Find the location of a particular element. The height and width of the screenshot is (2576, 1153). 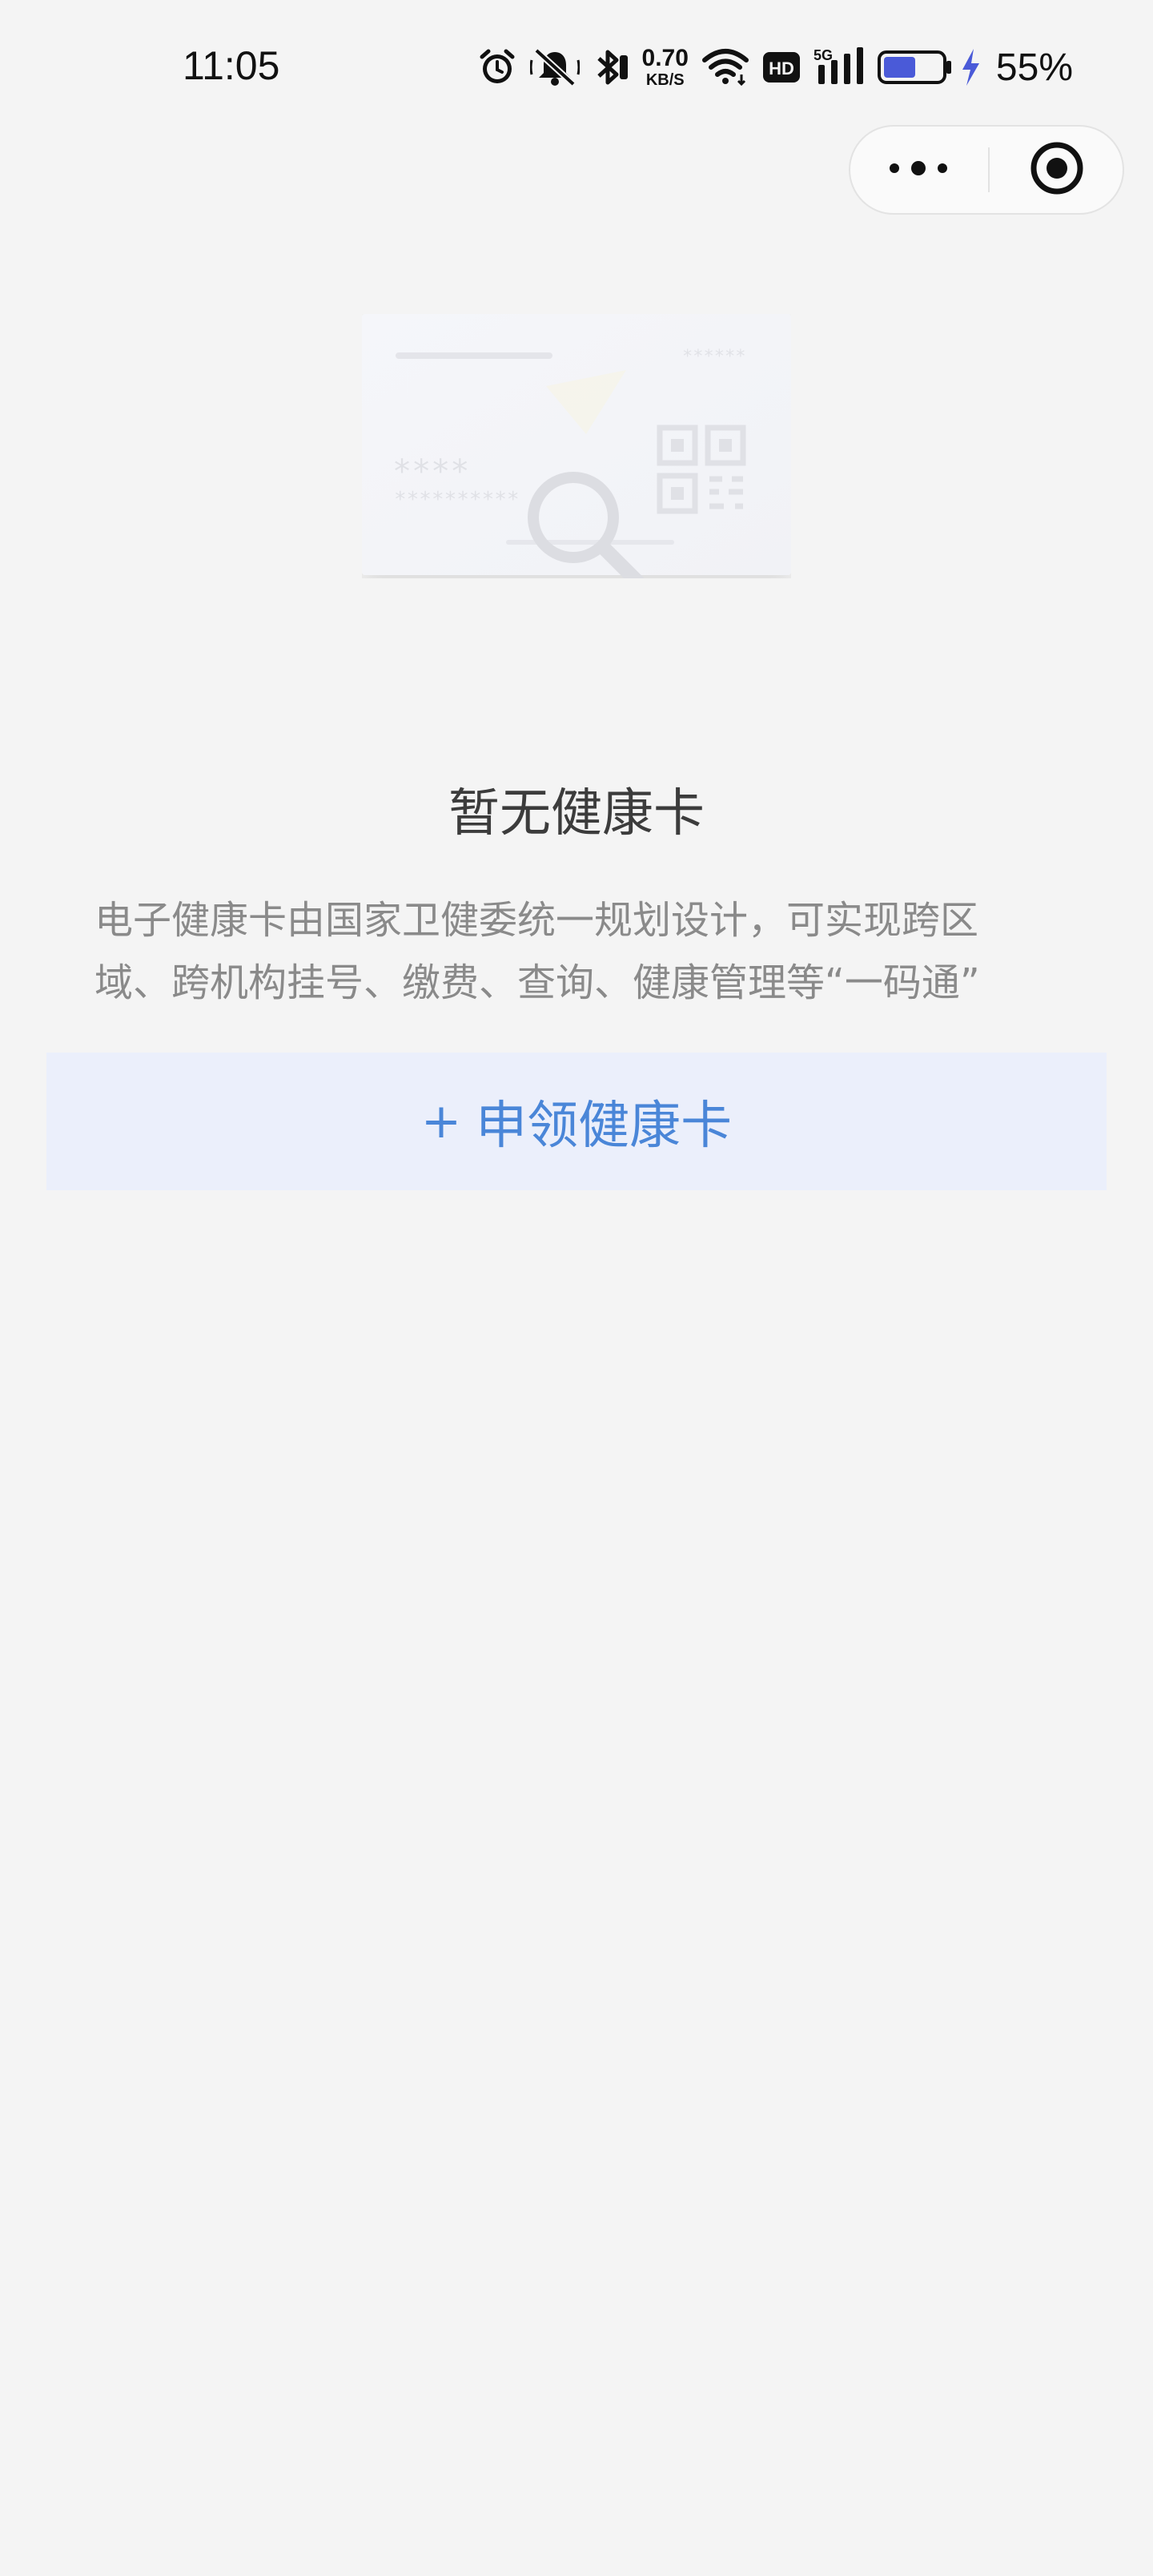

net-speed: 0.70 KB/S is located at coordinates (666, 67).